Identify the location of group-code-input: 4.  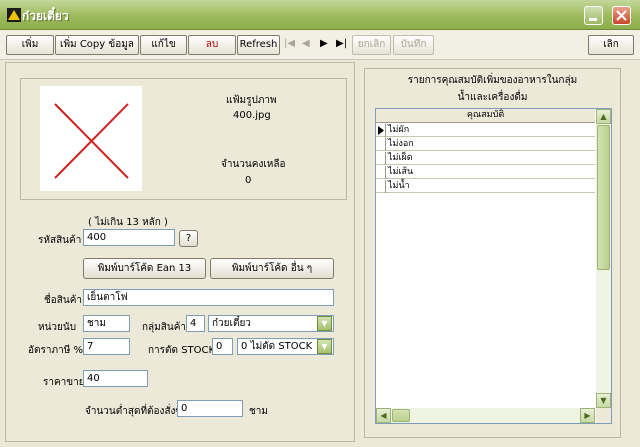
(195, 323).